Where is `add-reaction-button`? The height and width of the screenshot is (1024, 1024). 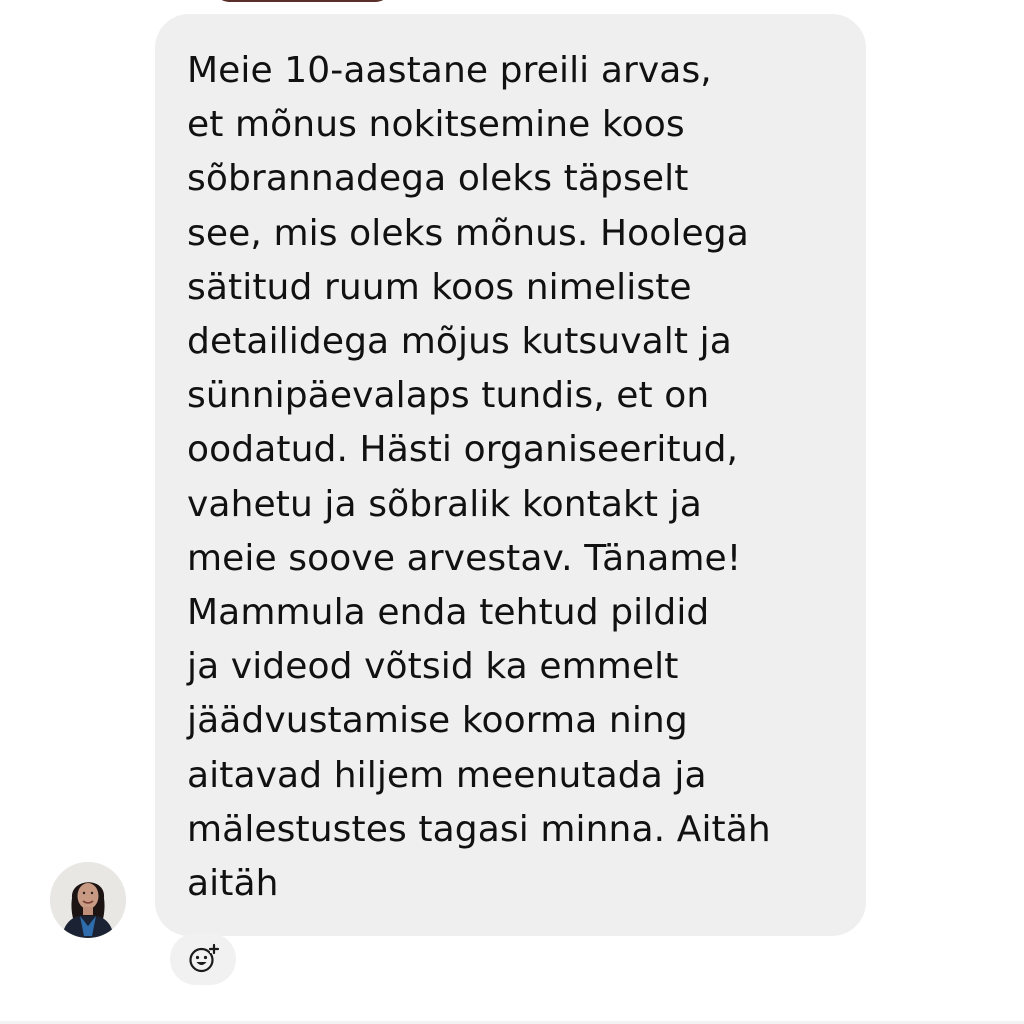 add-reaction-button is located at coordinates (203, 959).